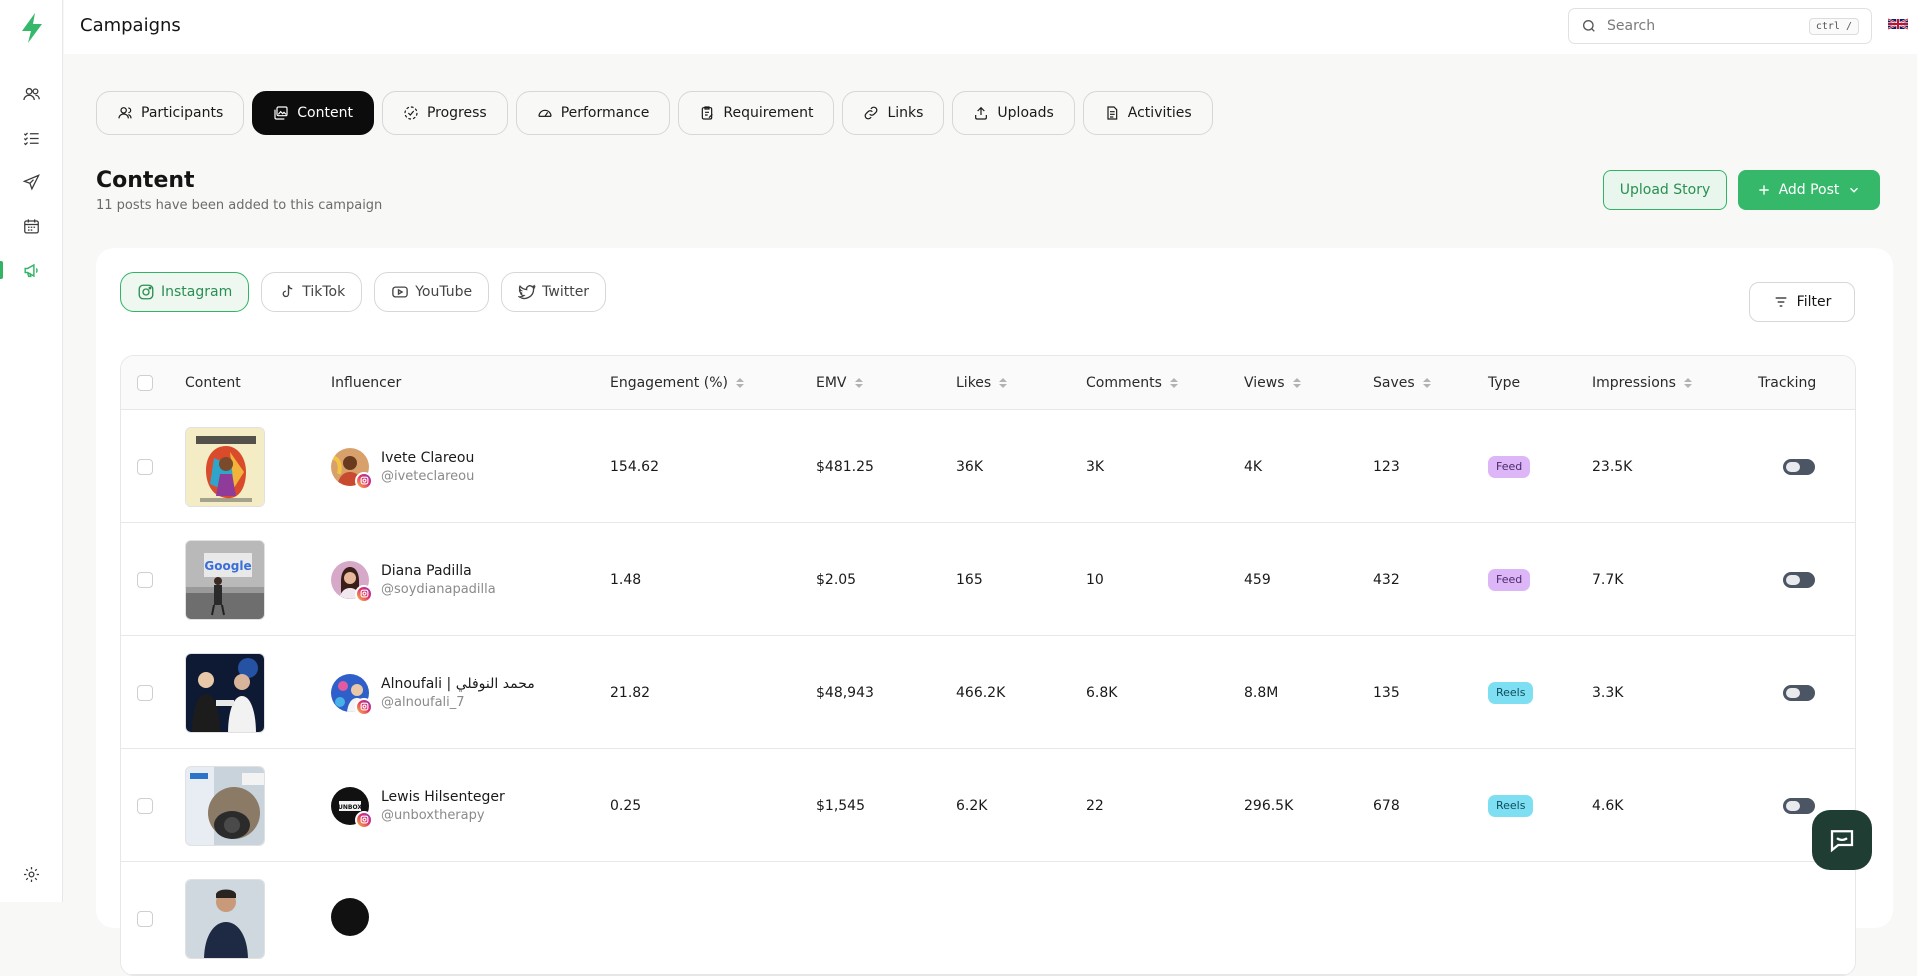 Image resolution: width=1917 pixels, height=976 pixels. What do you see at coordinates (413, 579) in the screenshot?
I see `influencer-cell: Diana Padilla @soydianapadilla` at bounding box center [413, 579].